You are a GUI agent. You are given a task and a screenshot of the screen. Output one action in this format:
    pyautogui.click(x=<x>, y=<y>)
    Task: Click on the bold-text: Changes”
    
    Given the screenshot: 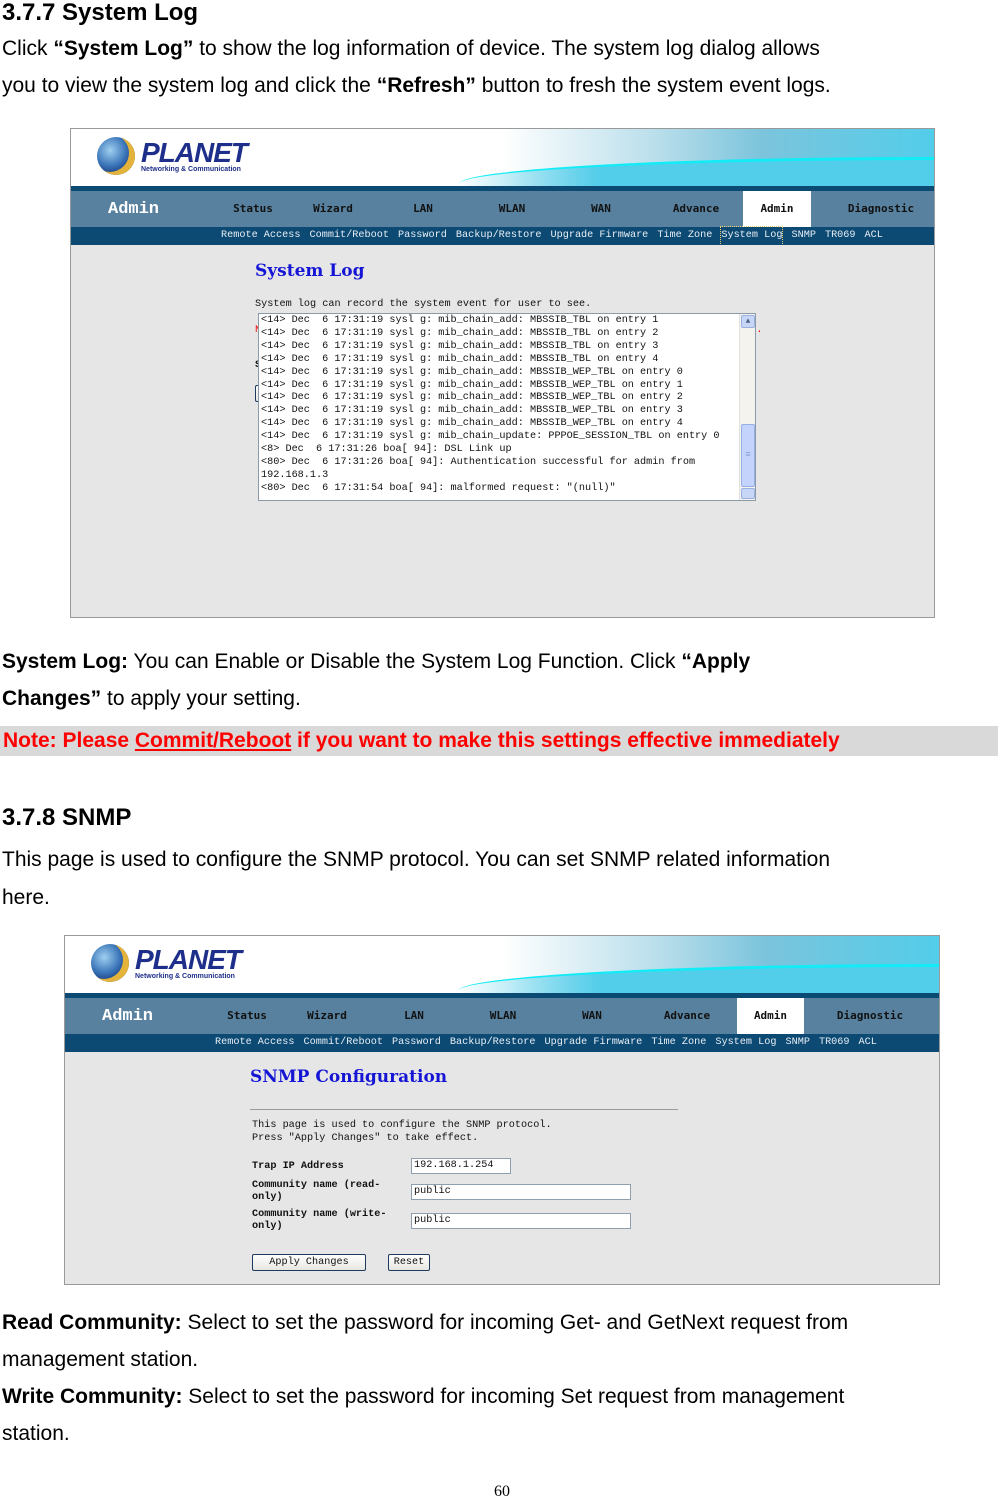 What is the action you would take?
    pyautogui.click(x=52, y=698)
    